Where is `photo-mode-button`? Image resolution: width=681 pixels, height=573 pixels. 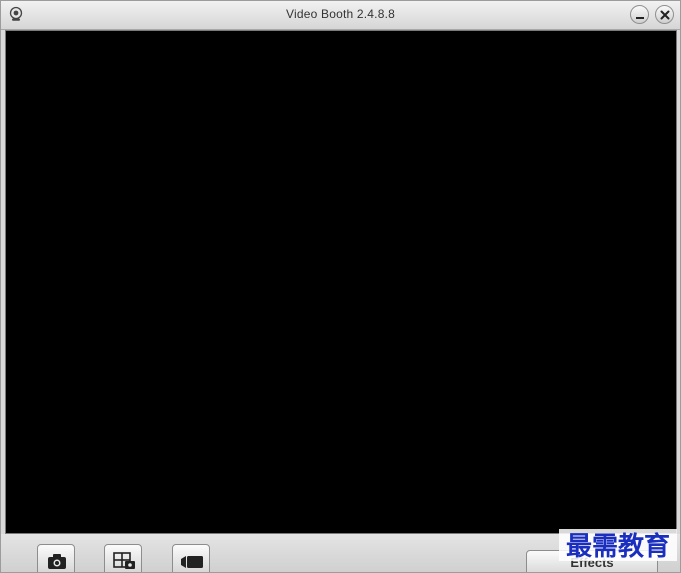 photo-mode-button is located at coordinates (56, 558).